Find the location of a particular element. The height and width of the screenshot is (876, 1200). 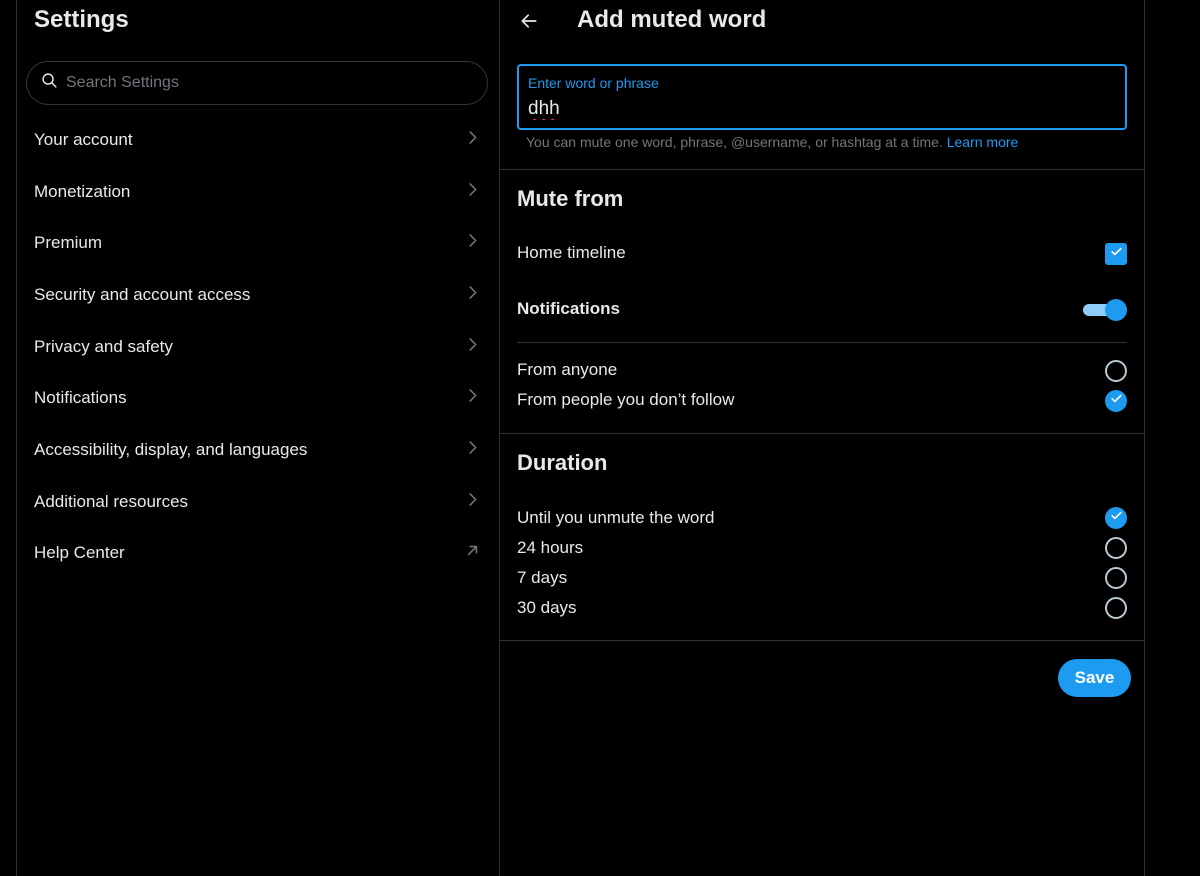

menu-item-label: Security and account access is located at coordinates (142, 294).